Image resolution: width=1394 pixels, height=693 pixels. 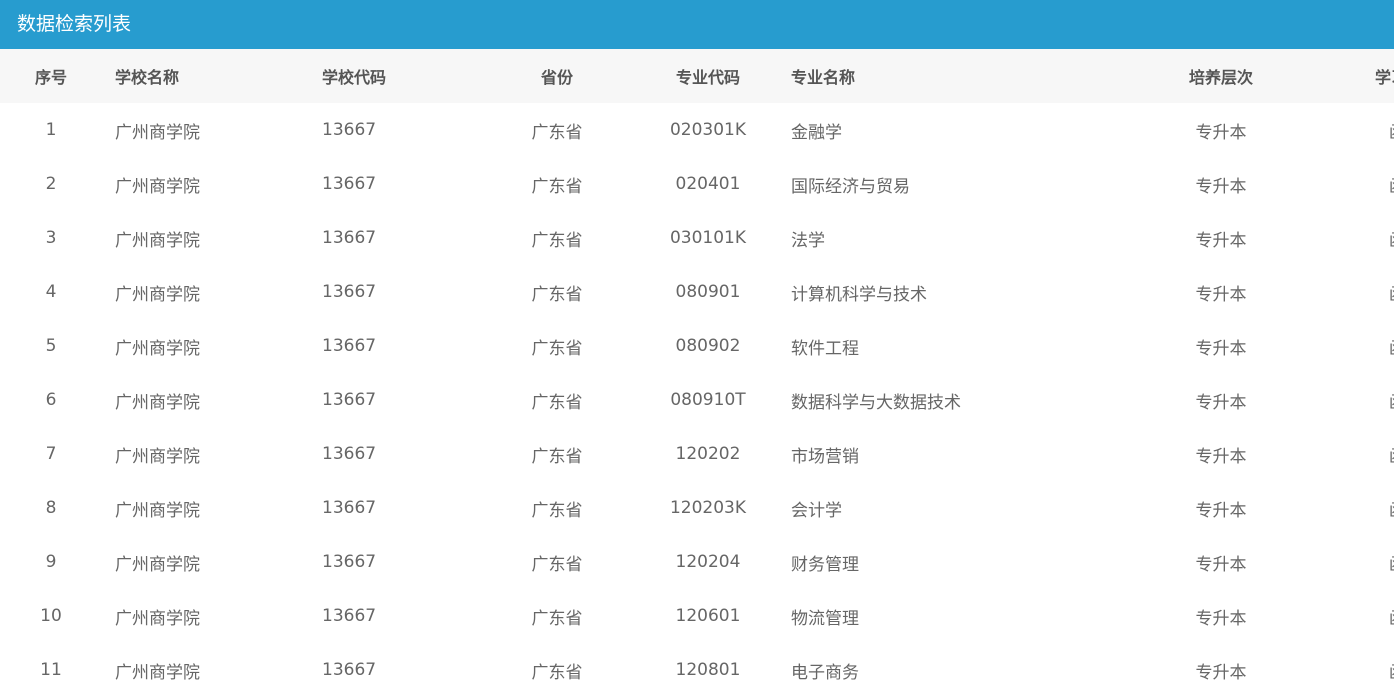 I want to click on cell-major-code: 020401, so click(x=708, y=184).